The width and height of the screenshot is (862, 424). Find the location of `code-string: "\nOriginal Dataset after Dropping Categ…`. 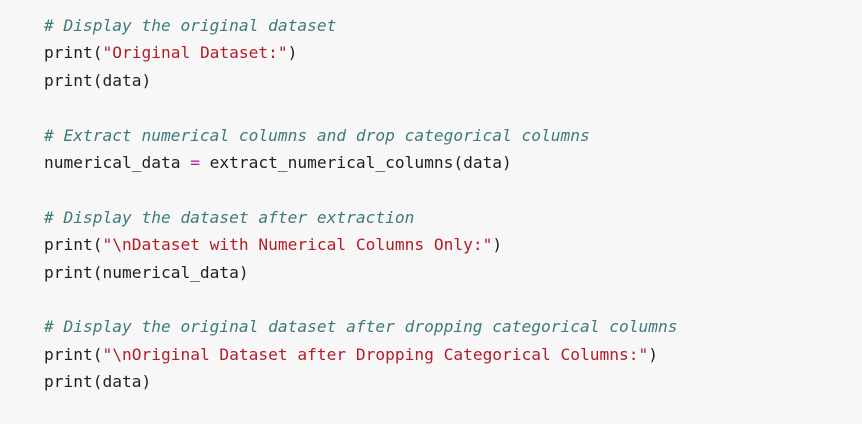

code-string: "\nOriginal Dataset after Dropping Categ… is located at coordinates (375, 354).